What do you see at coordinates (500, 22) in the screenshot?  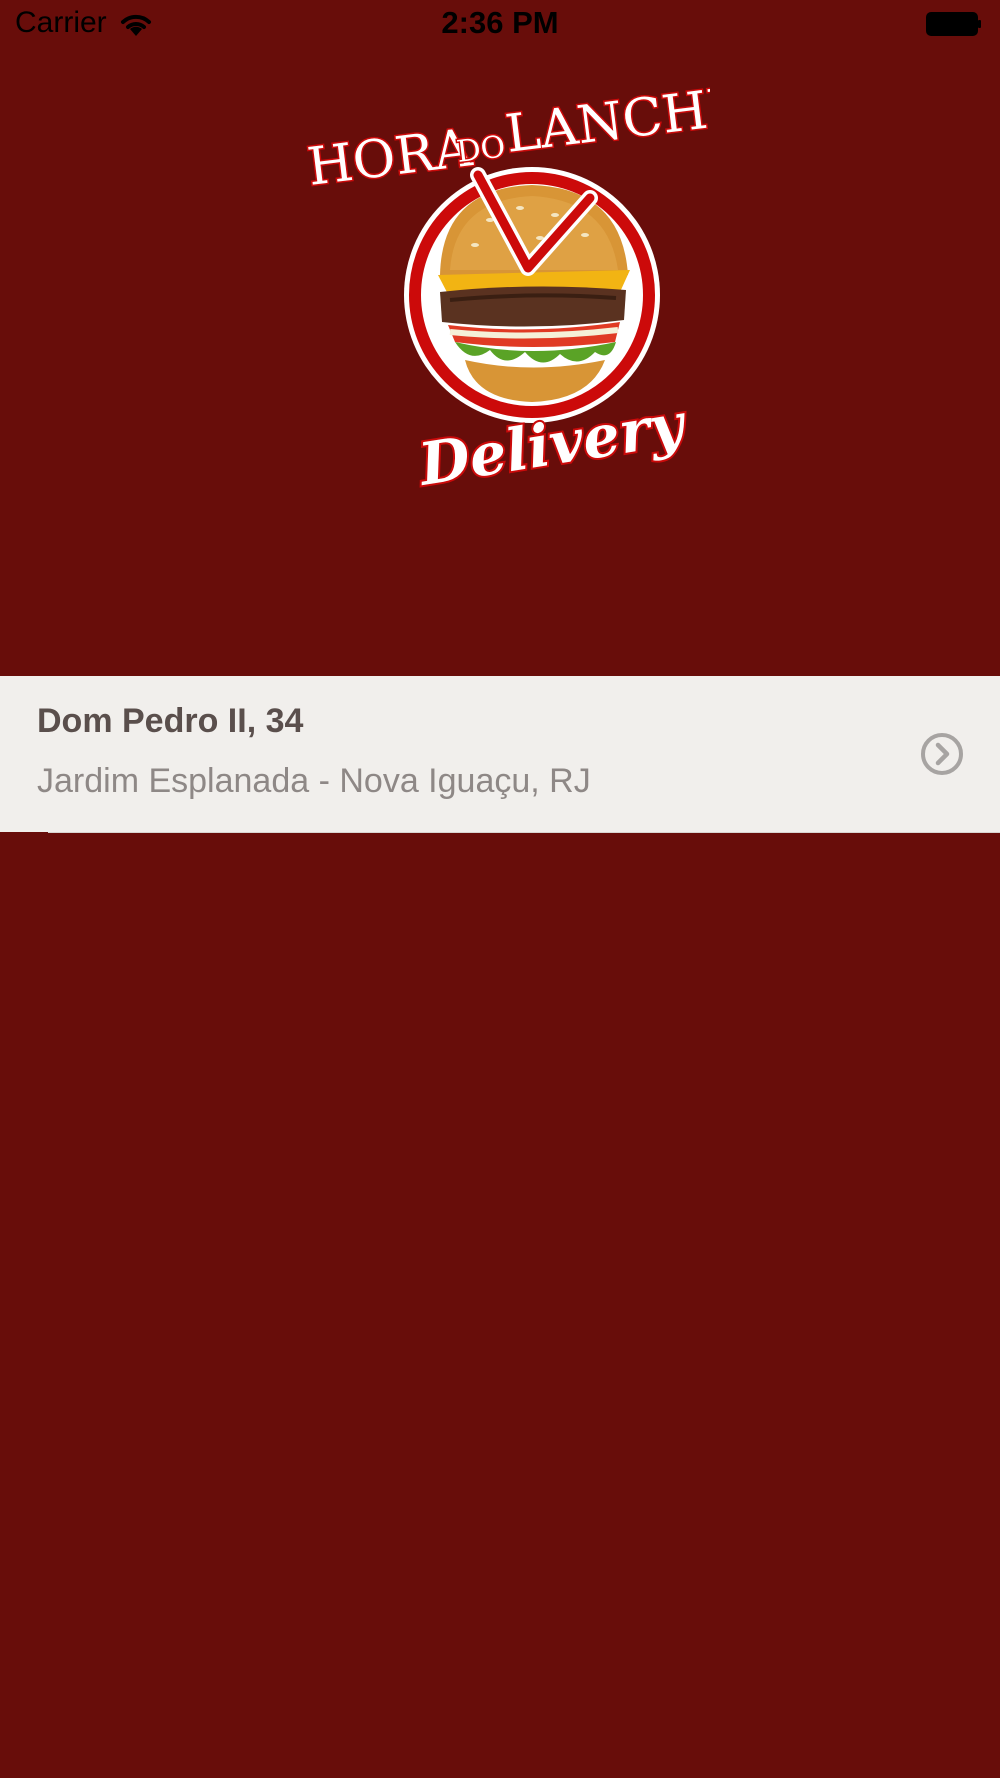 I see `status-time: 2:36 PM` at bounding box center [500, 22].